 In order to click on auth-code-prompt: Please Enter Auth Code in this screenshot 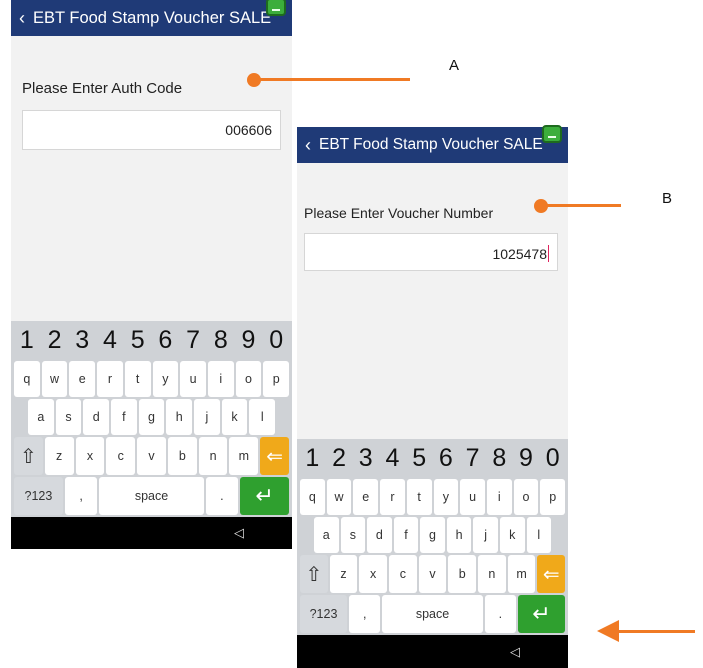, I will do `click(102, 88)`.